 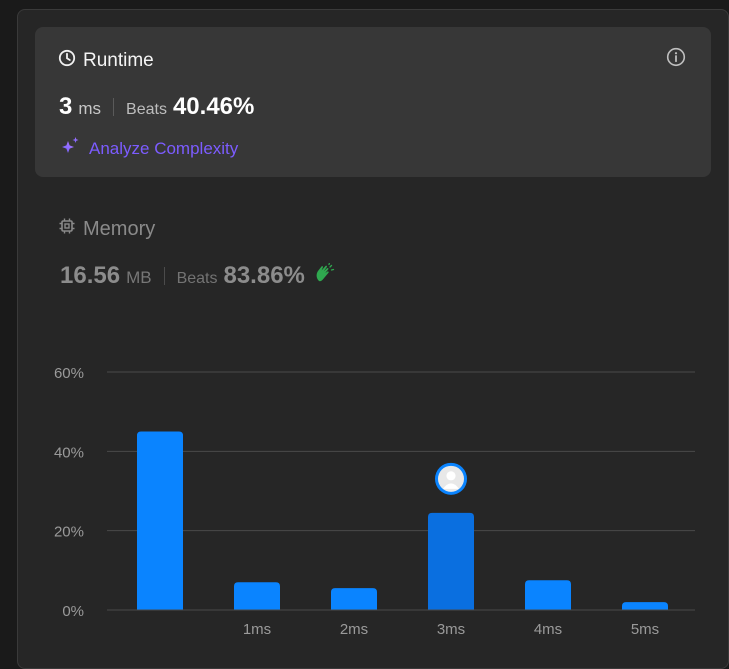 I want to click on x-tick-label: 1ms, so click(x=257, y=629).